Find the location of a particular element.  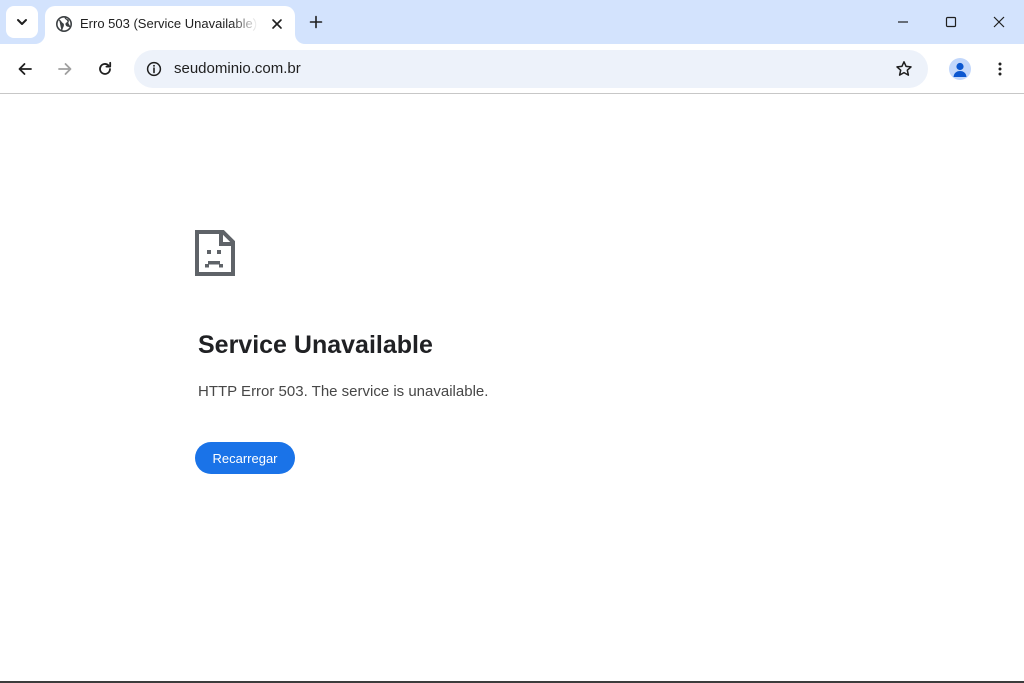

person-icon is located at coordinates (960, 69).